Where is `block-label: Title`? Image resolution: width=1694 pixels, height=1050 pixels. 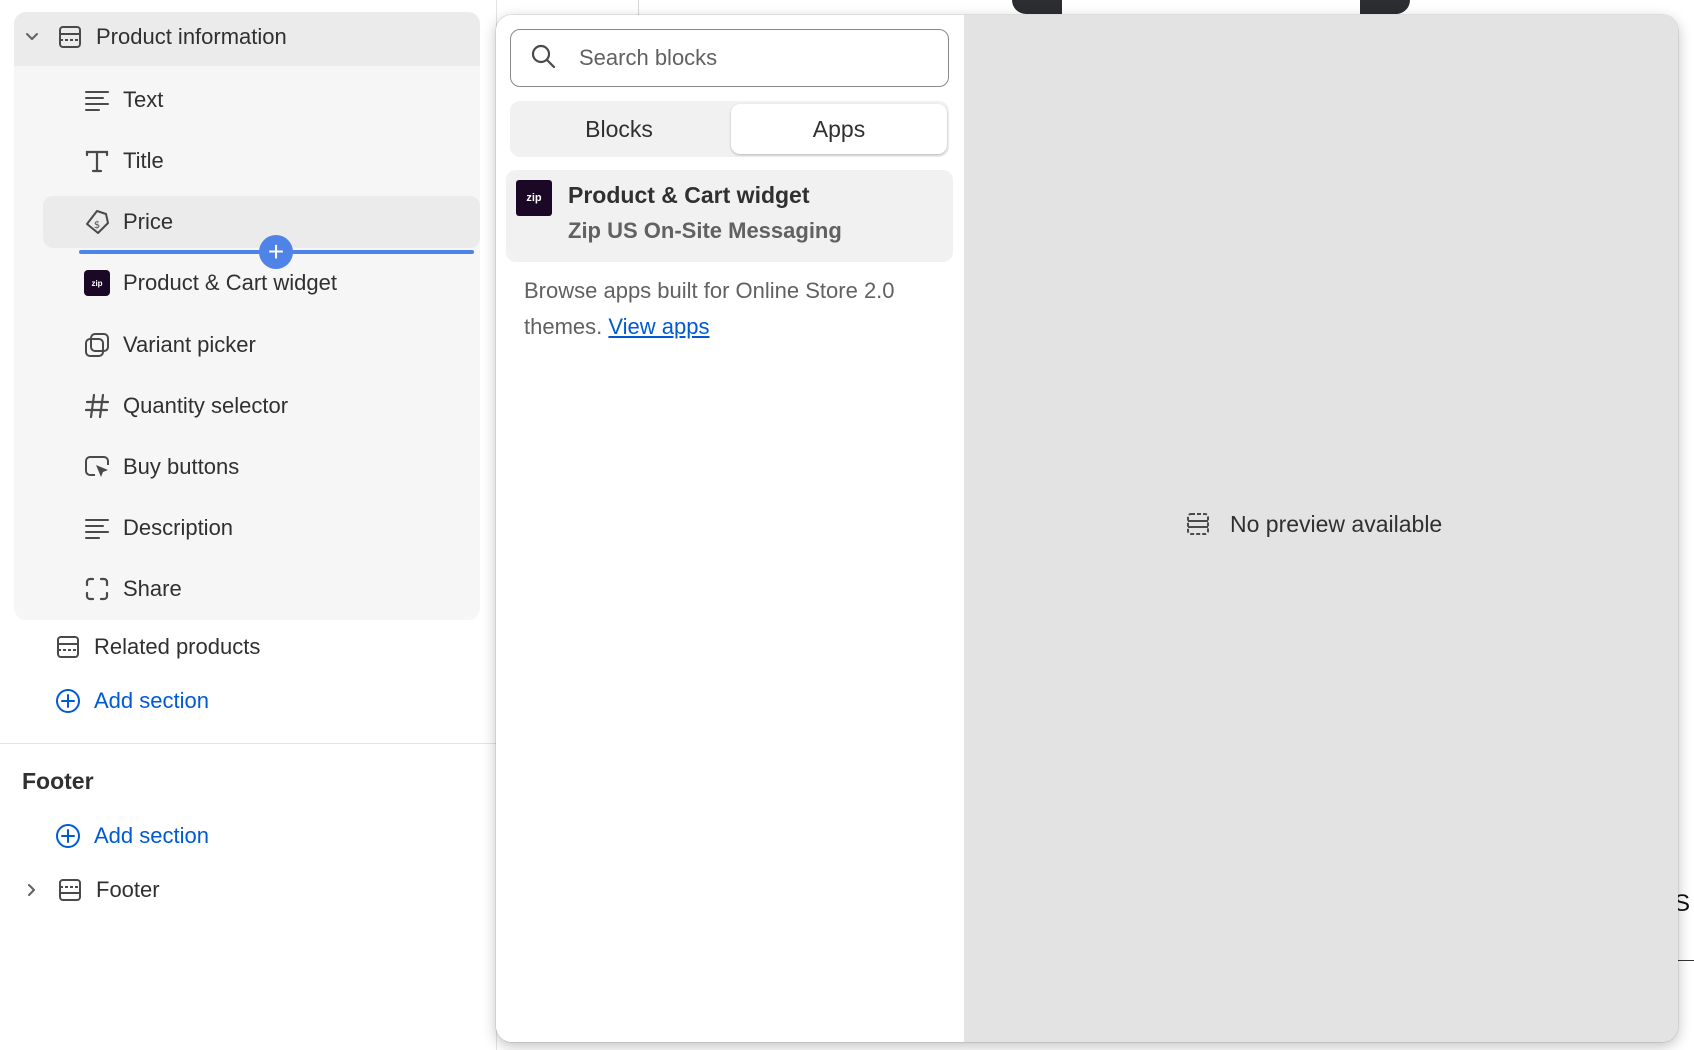 block-label: Title is located at coordinates (143, 160).